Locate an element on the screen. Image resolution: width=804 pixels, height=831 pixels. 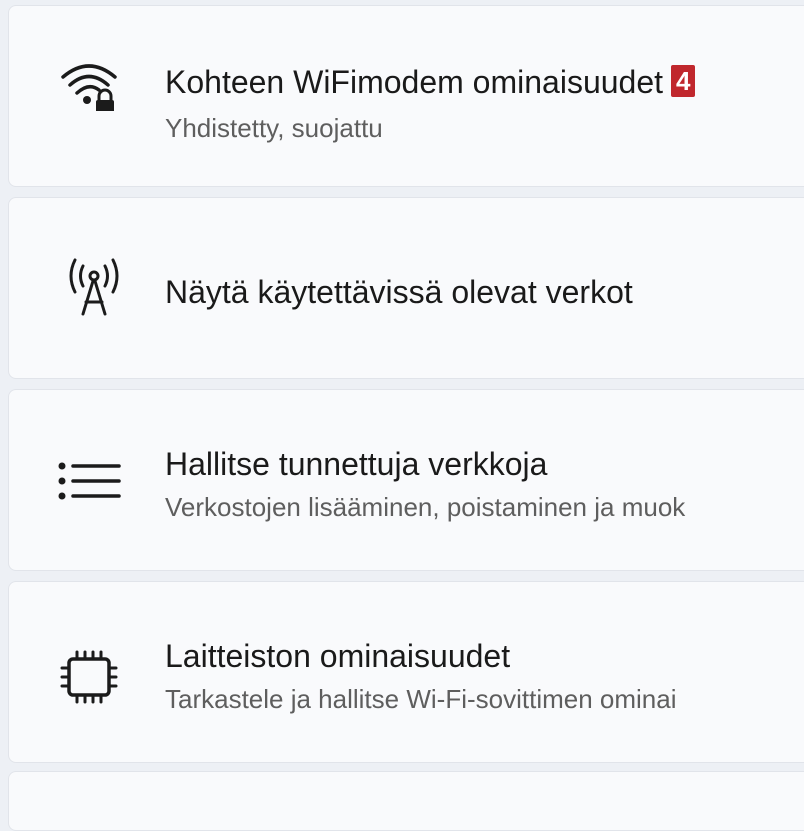
next-settings-item is located at coordinates (406, 801).